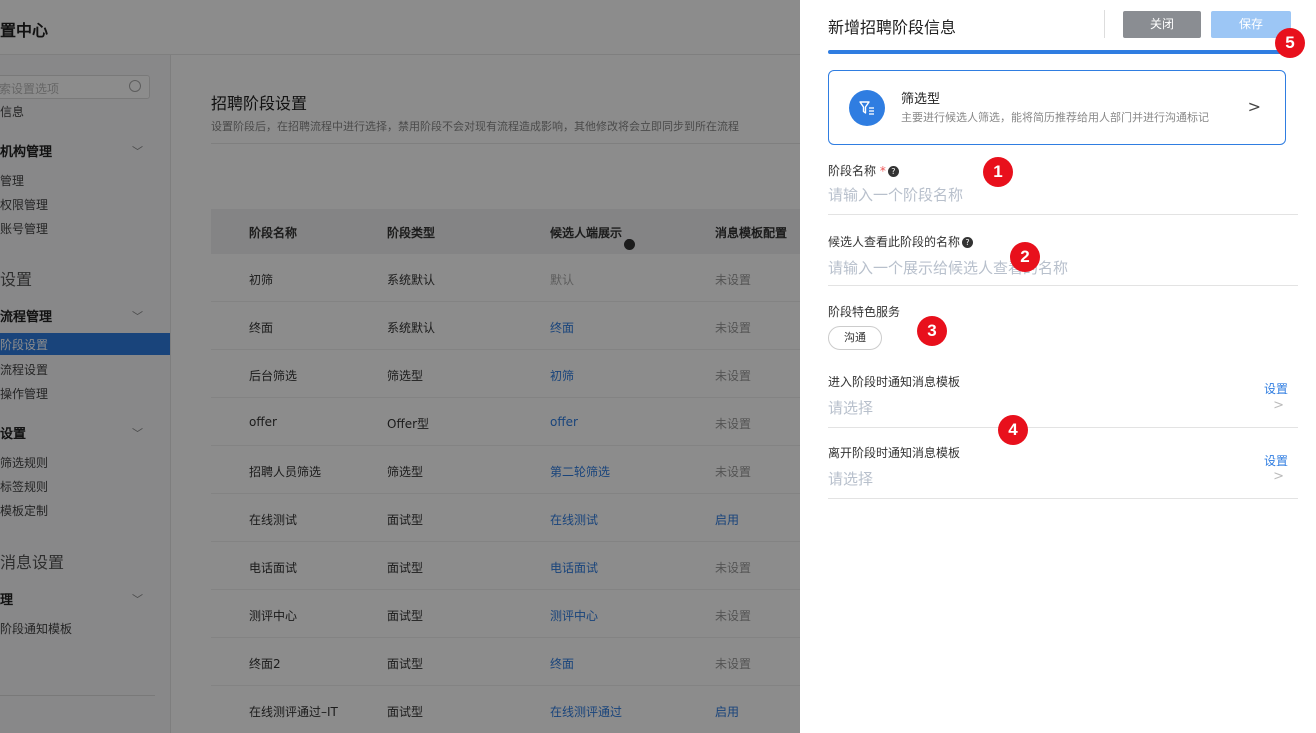  What do you see at coordinates (892, 27) in the screenshot?
I see `drawer-title: 新增招聘阶段信息` at bounding box center [892, 27].